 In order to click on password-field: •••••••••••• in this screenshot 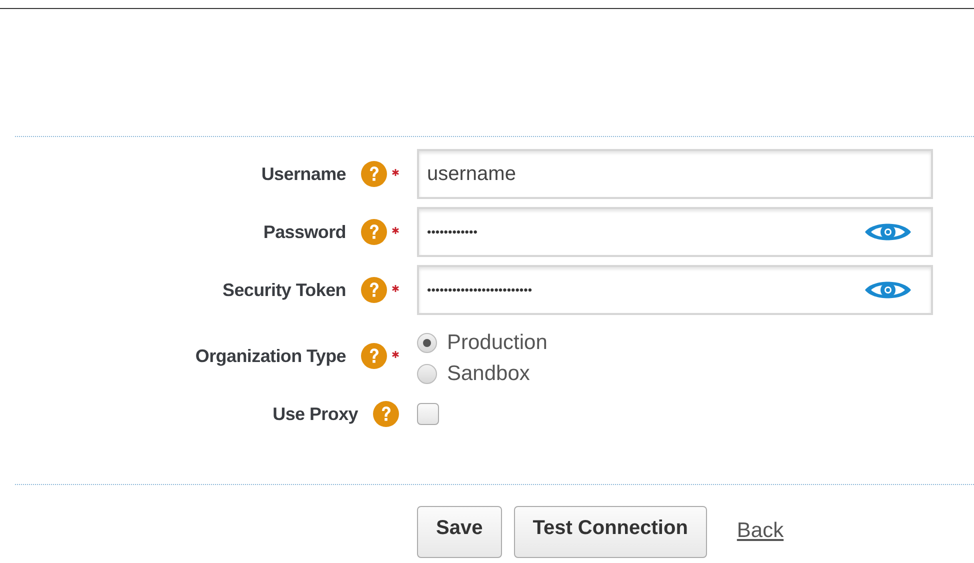, I will do `click(675, 232)`.